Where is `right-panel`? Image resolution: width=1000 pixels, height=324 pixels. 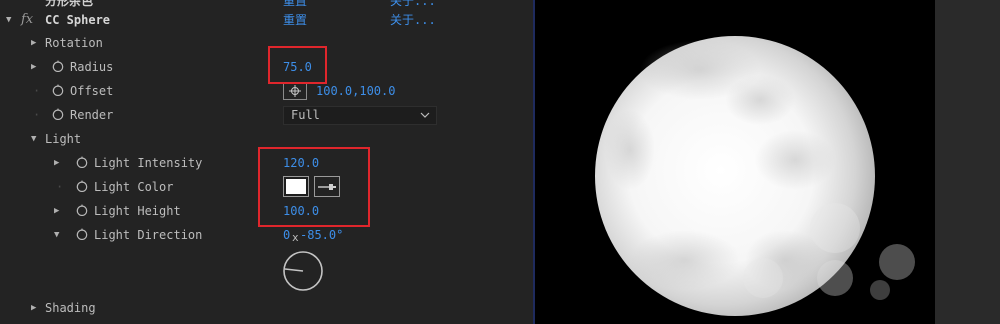
right-panel is located at coordinates (967, 162).